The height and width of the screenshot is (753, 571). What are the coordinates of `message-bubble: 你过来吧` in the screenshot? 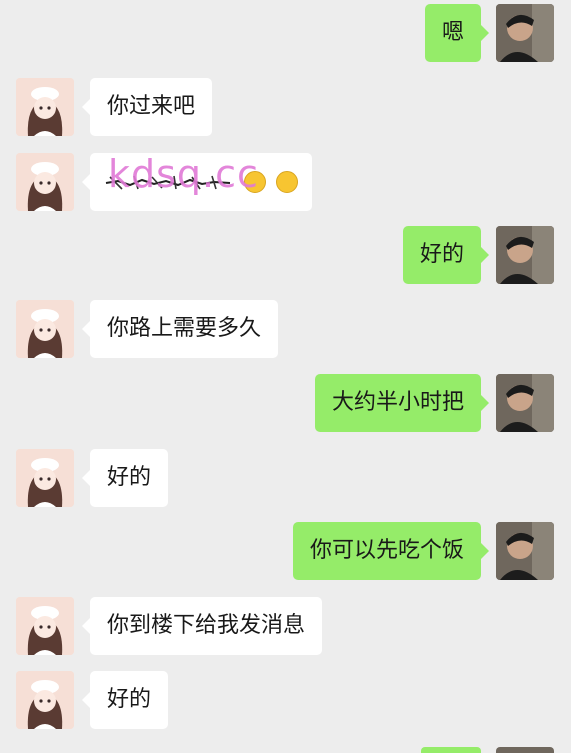 It's located at (147, 107).